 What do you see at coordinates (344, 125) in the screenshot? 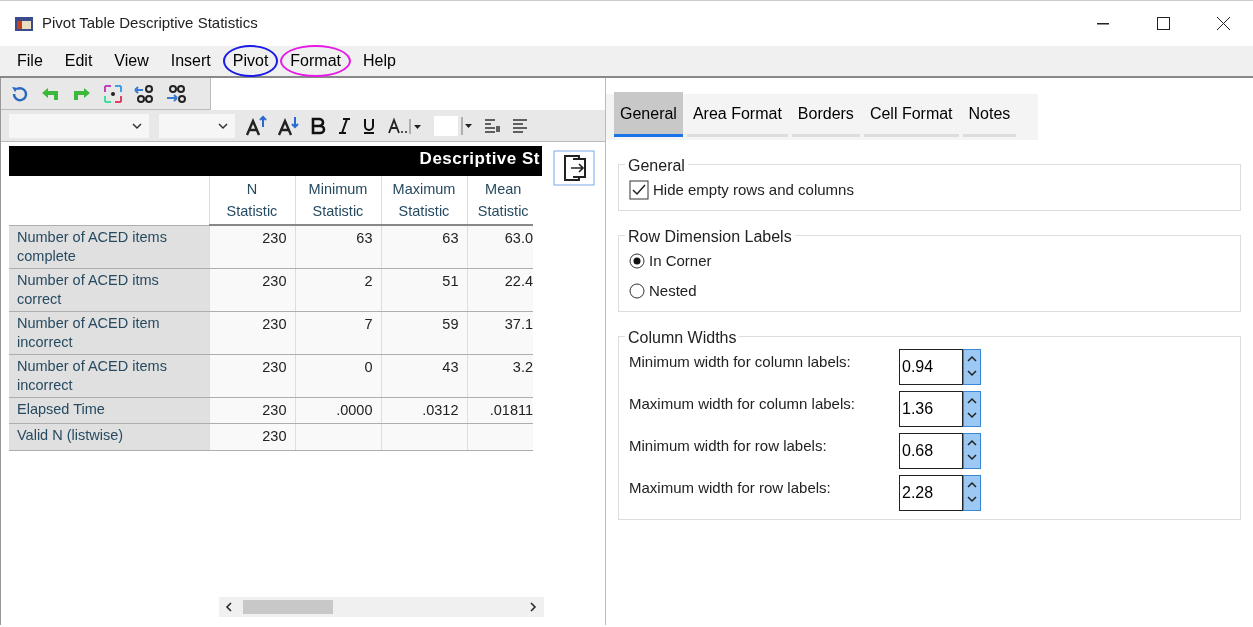
I see `italic-icon` at bounding box center [344, 125].